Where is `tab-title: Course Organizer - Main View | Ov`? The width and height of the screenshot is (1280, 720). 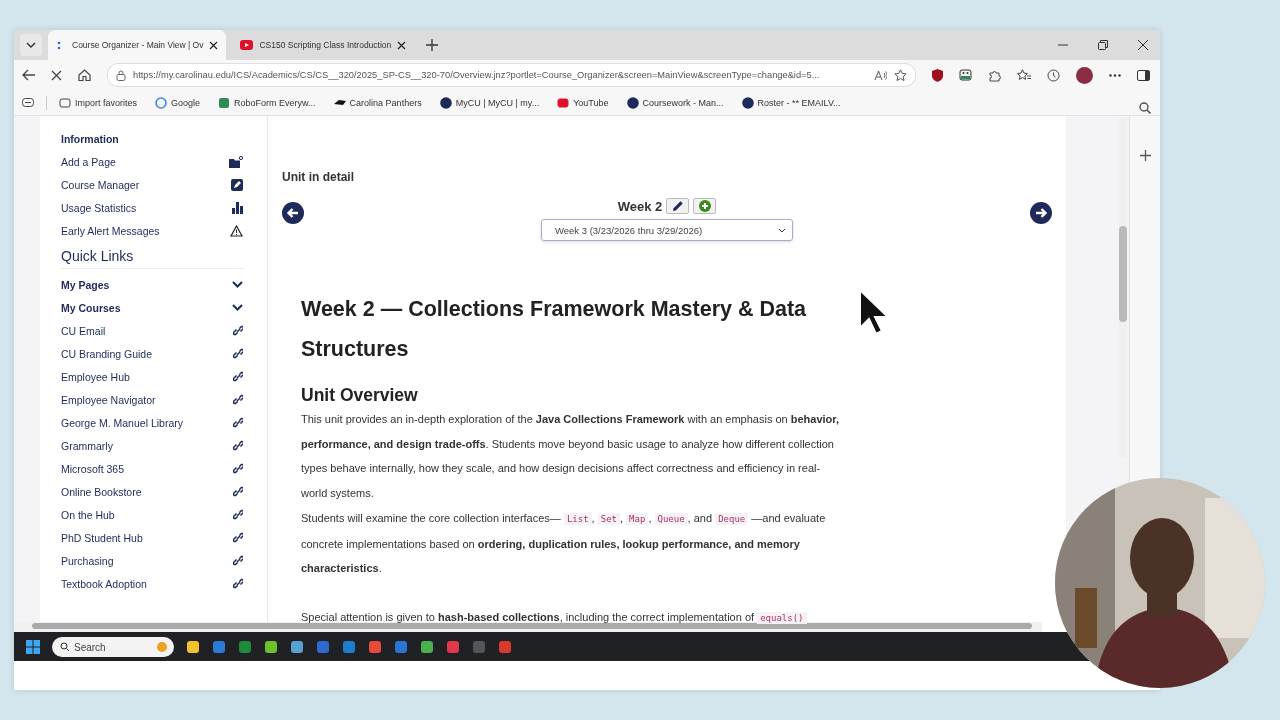 tab-title: Course Organizer - Main View | Ov is located at coordinates (138, 45).